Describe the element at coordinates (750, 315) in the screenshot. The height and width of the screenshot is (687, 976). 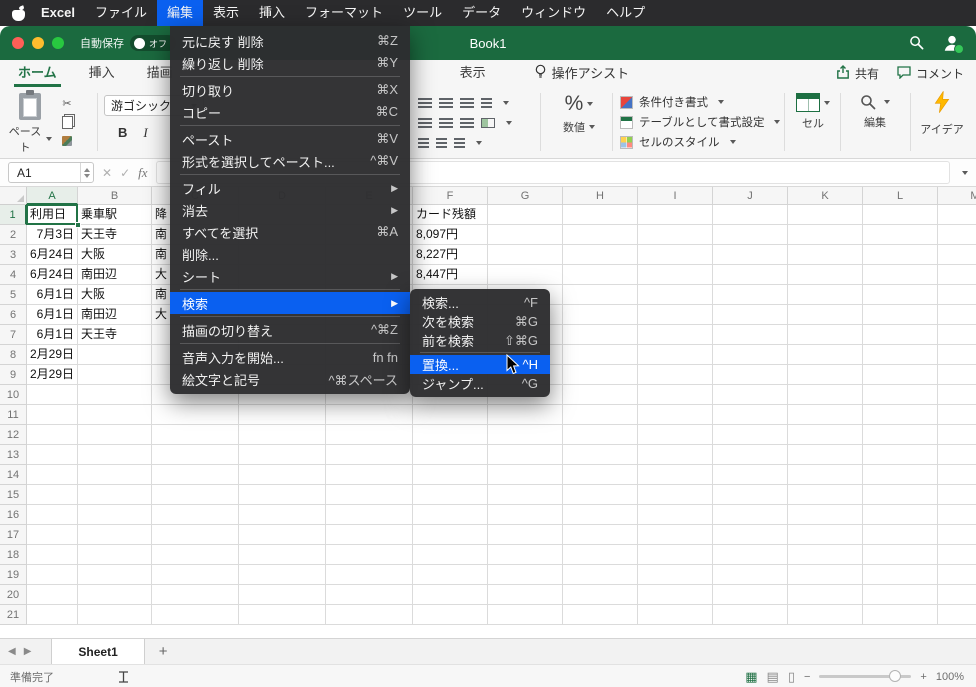
I see `cell-J6` at that location.